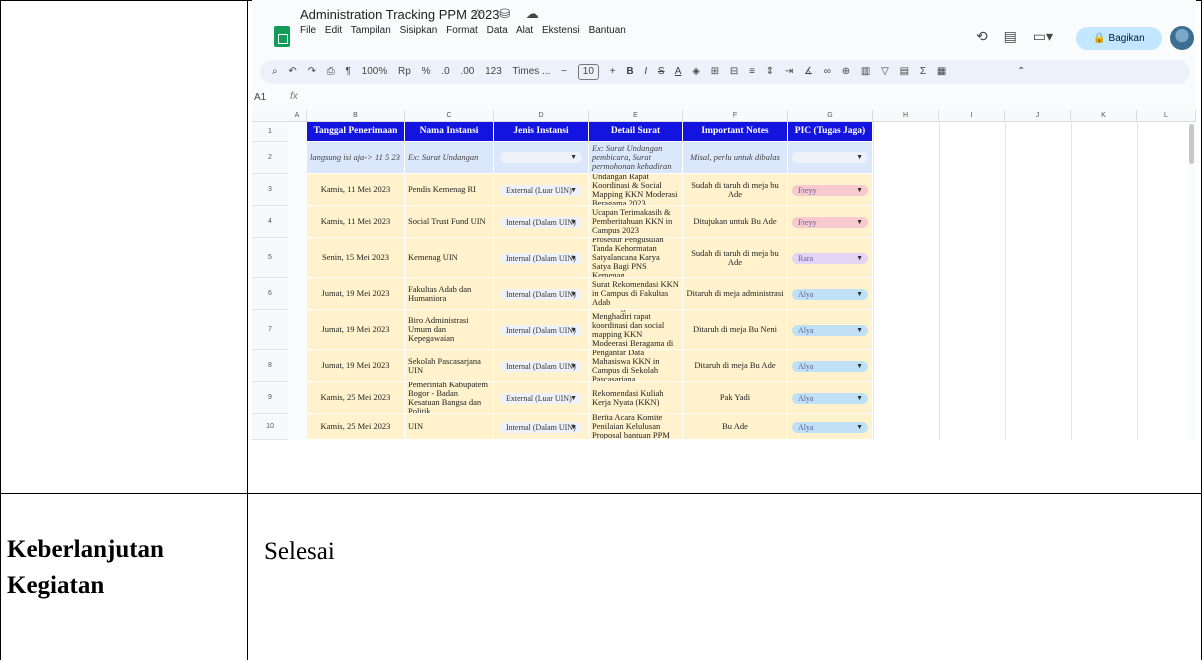  I want to click on vertical-scrollbar, so click(1191, 144).